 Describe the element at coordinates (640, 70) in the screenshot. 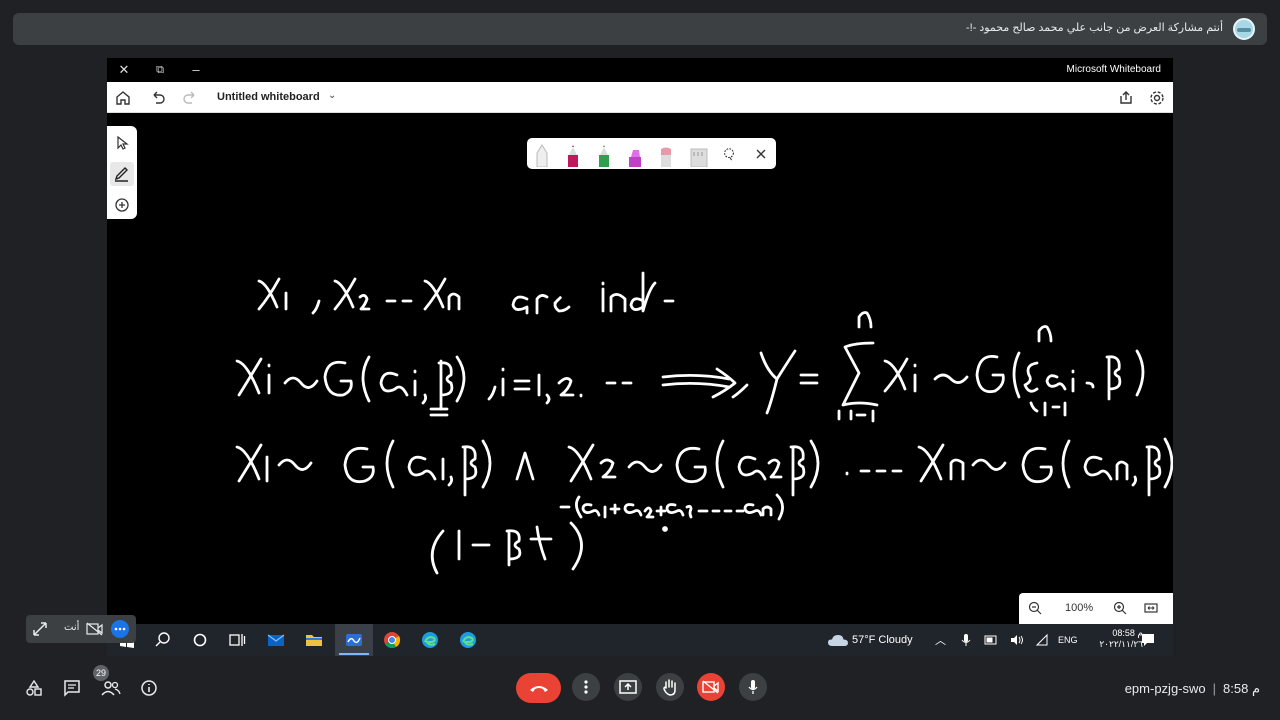

I see `window-titlebar: ✕ ⧉ – Microsoft Whiteboard` at that location.